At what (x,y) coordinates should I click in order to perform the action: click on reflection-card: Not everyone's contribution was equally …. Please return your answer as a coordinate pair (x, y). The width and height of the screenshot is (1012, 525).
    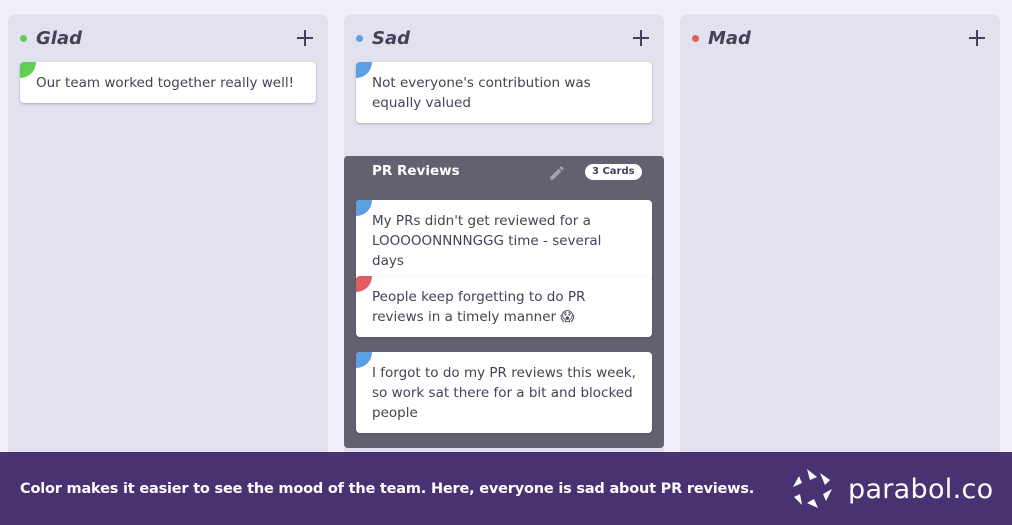
    Looking at the image, I should click on (504, 92).